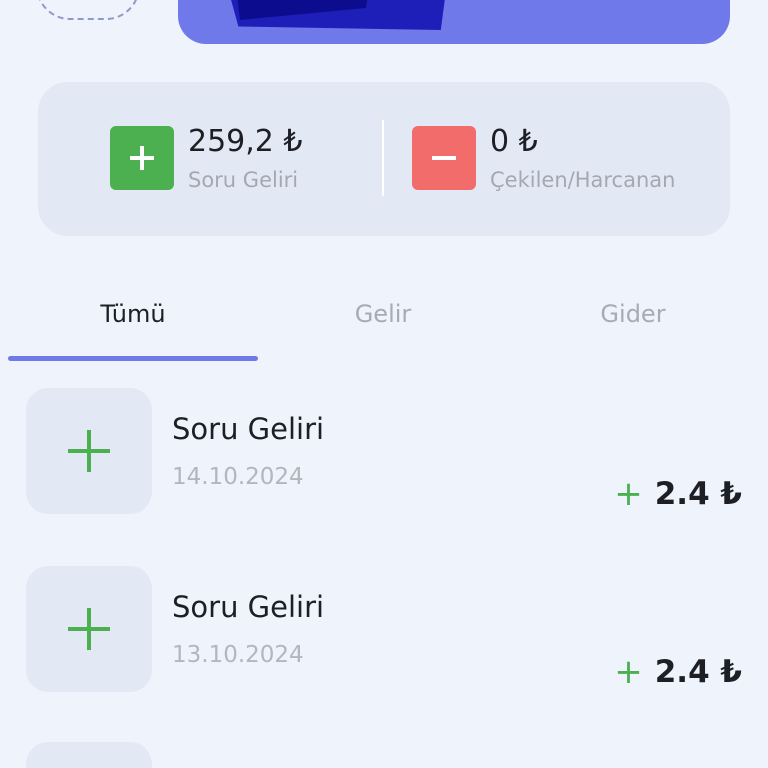  What do you see at coordinates (514, 141) in the screenshot?
I see `expense-amount: 0 ₺` at bounding box center [514, 141].